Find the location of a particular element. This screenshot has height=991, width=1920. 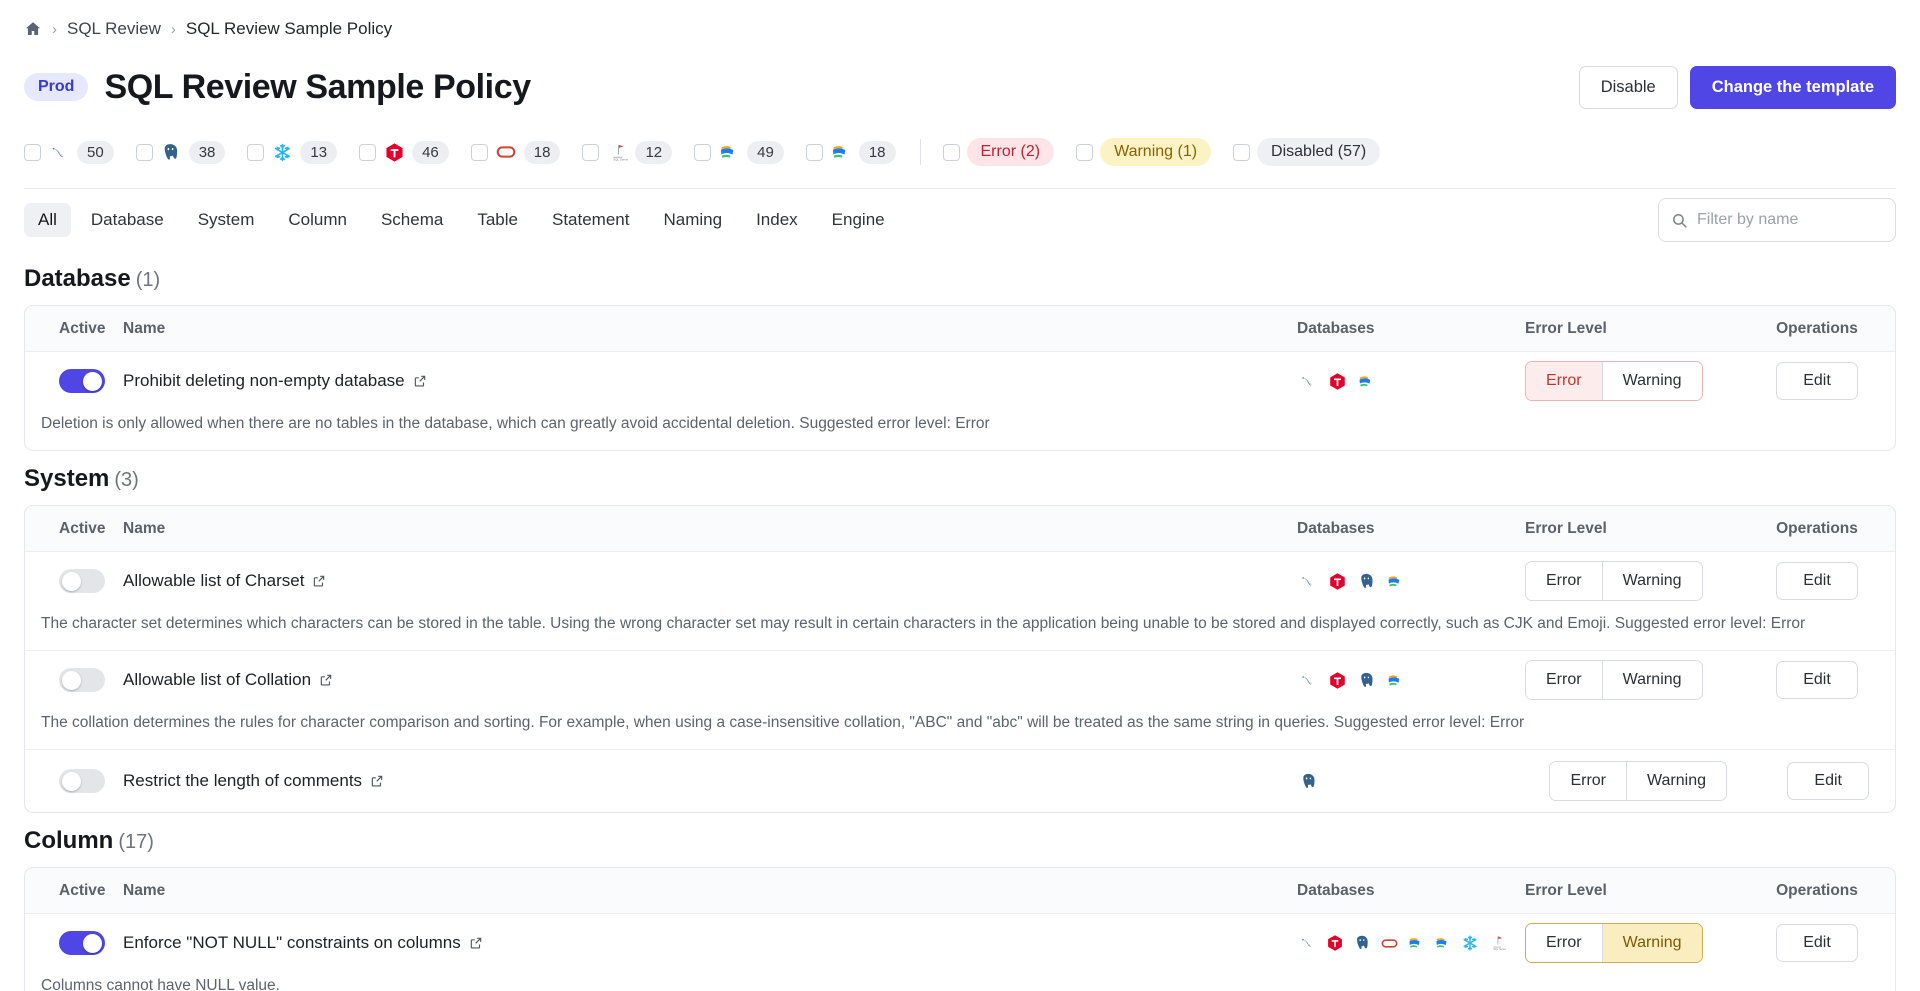

filter-checkbox-error is located at coordinates (951, 152).